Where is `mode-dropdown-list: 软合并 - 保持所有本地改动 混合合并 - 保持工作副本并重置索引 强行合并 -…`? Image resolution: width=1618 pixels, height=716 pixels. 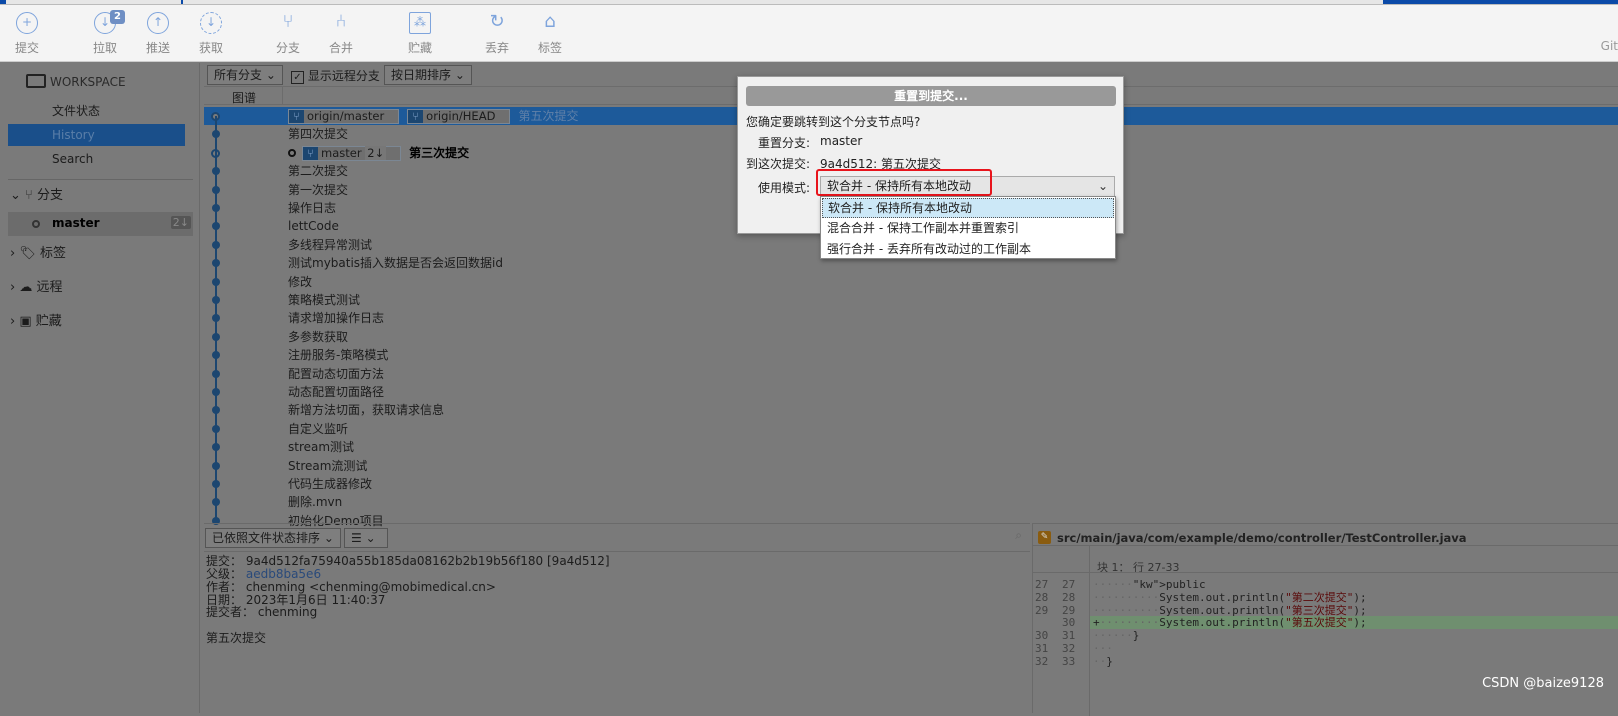 mode-dropdown-list: 软合并 - 保持所有本地改动 混合合并 - 保持工作副本并重置索引 强行合并 -… is located at coordinates (968, 227).